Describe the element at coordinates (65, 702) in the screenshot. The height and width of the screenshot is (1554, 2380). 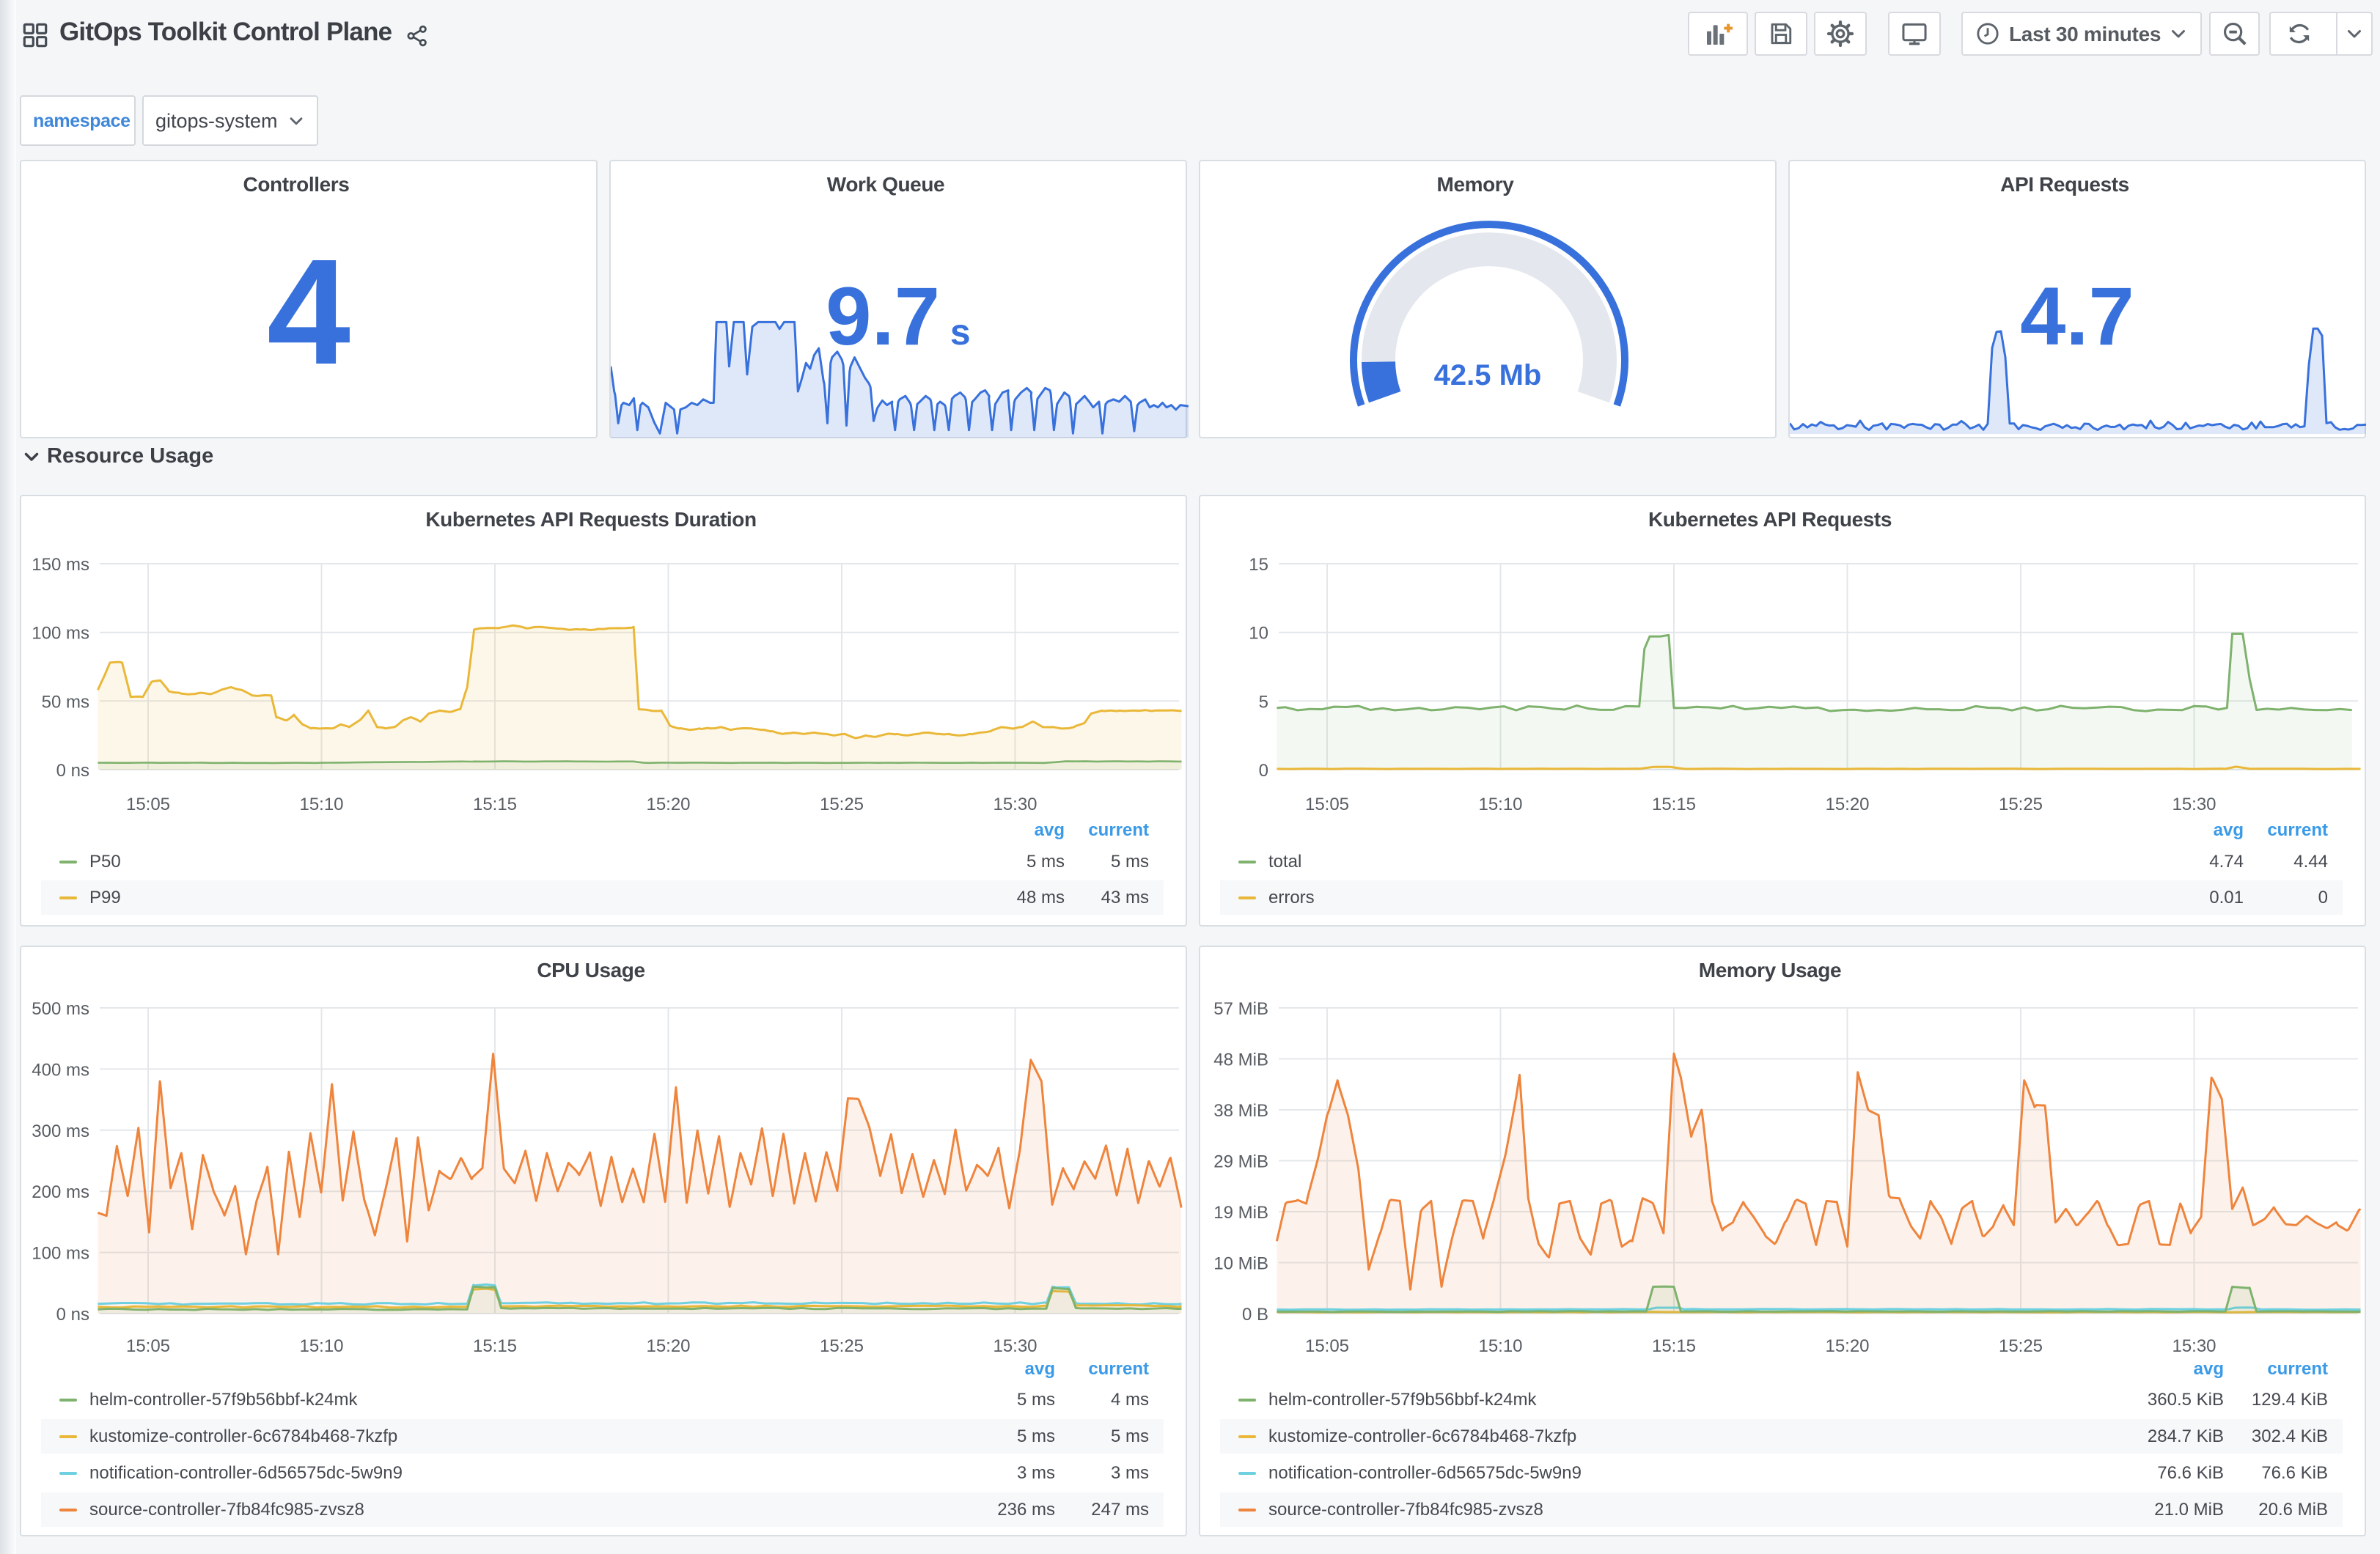
I see `svg-text: 50 ms` at that location.